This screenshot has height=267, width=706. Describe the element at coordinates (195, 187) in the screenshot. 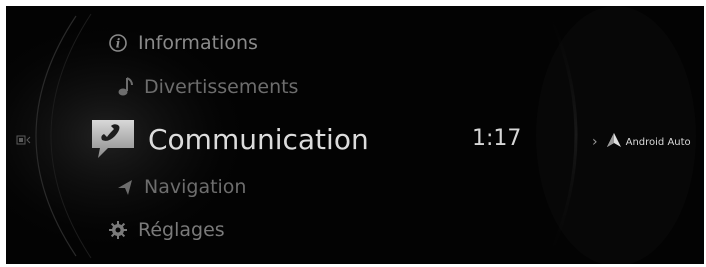

I see `menu-item-label: Navigation` at that location.